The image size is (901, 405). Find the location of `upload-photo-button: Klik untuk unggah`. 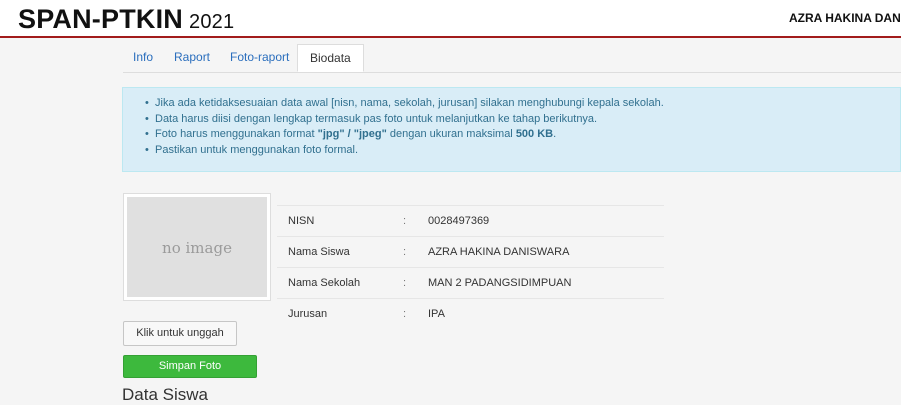

upload-photo-button: Klik untuk unggah is located at coordinates (180, 333).